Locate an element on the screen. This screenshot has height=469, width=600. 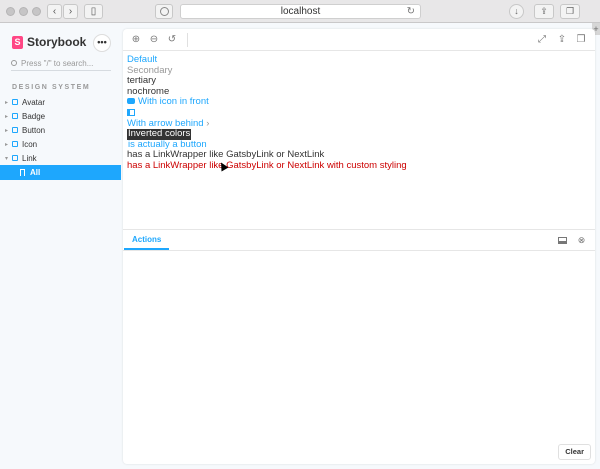
address-bar: localhost ↻ is located at coordinates (300, 11).